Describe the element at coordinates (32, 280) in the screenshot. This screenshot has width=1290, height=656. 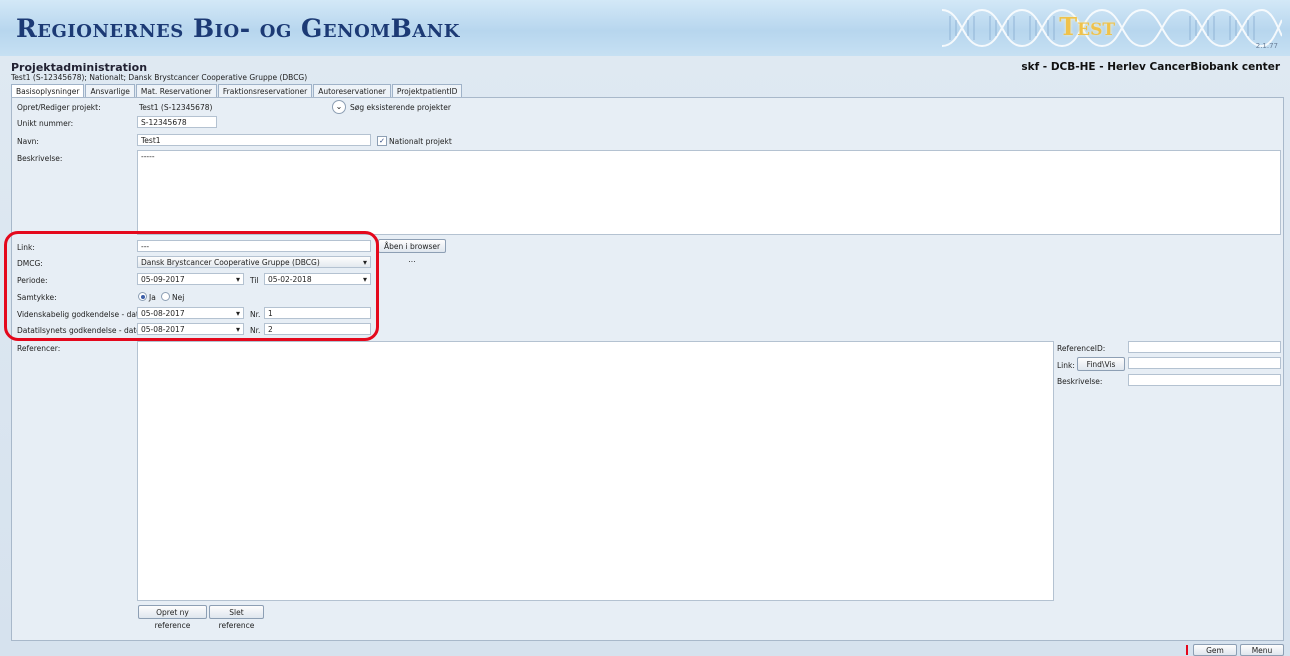
I see `period-label: Periode:` at that location.